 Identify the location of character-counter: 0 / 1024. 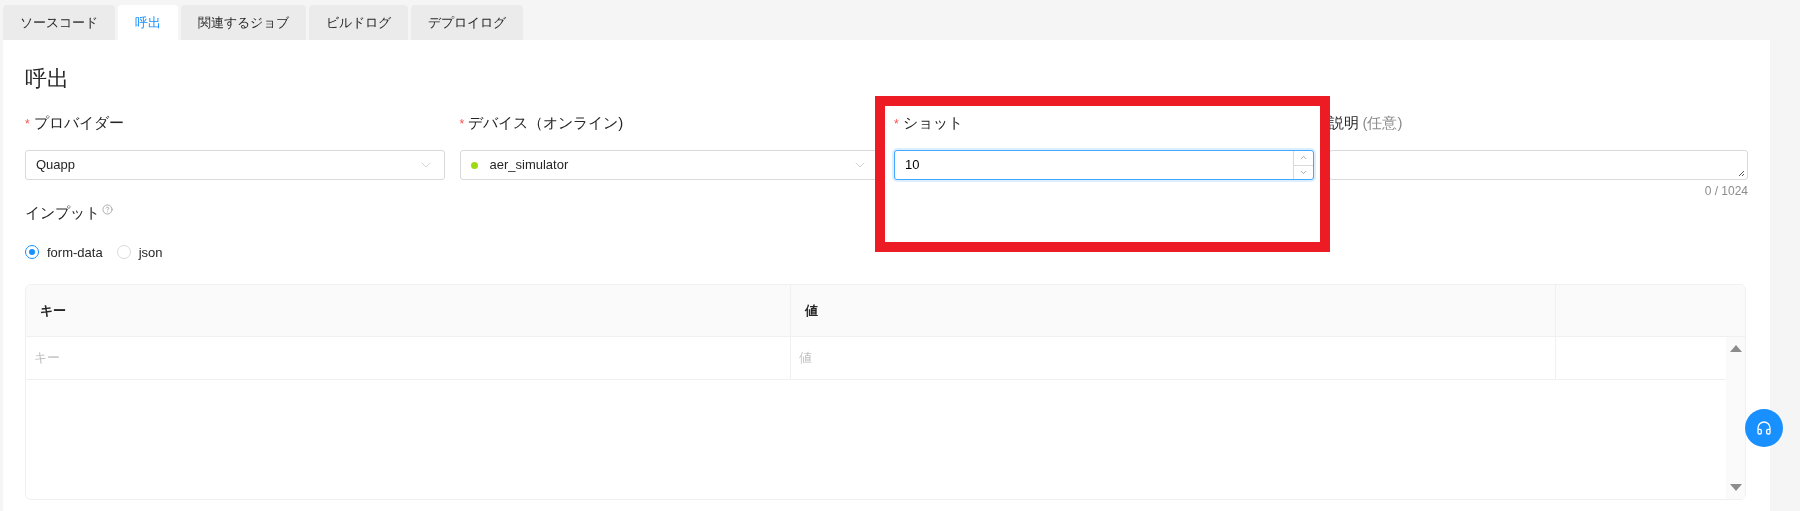
(1726, 191).